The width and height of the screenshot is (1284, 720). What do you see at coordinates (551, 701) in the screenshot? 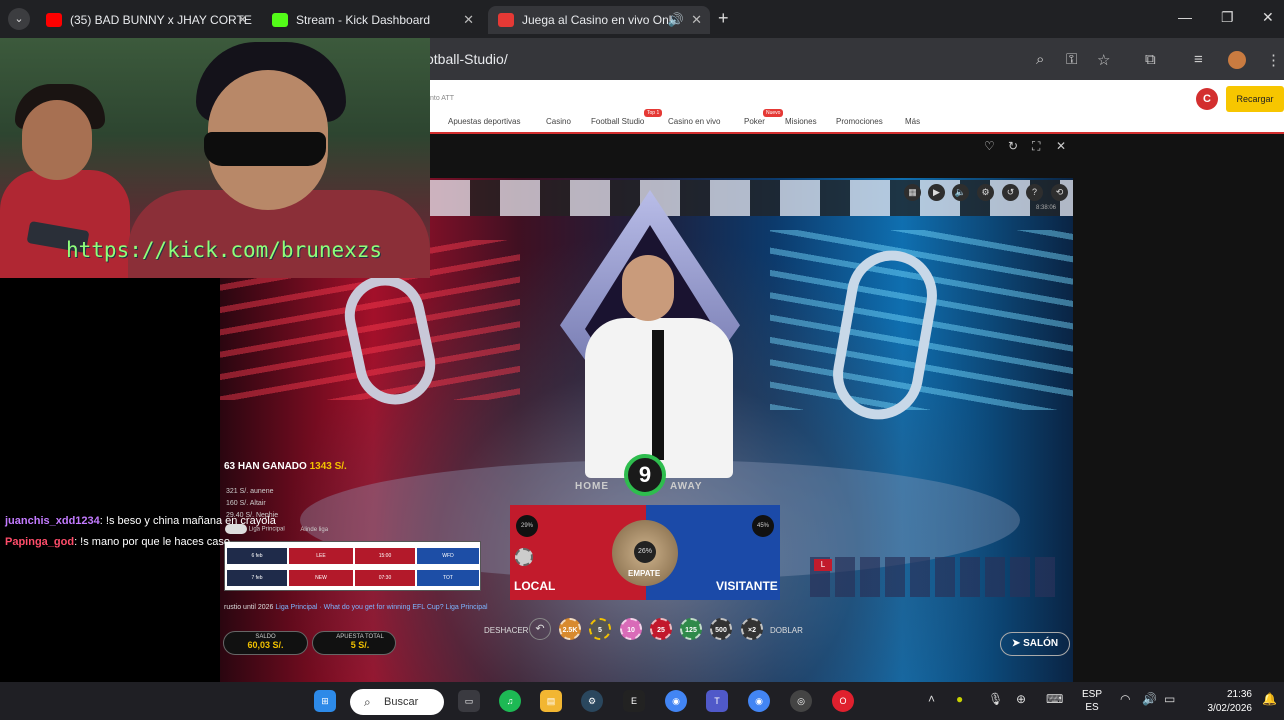
I see `file-explorer-icon: ▤` at bounding box center [551, 701].